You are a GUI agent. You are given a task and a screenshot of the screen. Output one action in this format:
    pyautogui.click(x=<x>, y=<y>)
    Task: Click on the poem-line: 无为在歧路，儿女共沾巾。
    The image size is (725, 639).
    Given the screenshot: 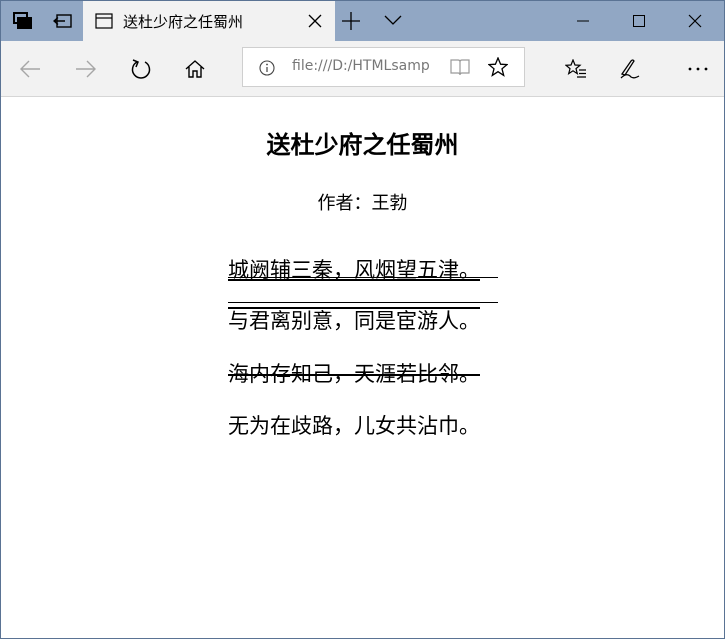 What is the action you would take?
    pyautogui.click(x=354, y=426)
    